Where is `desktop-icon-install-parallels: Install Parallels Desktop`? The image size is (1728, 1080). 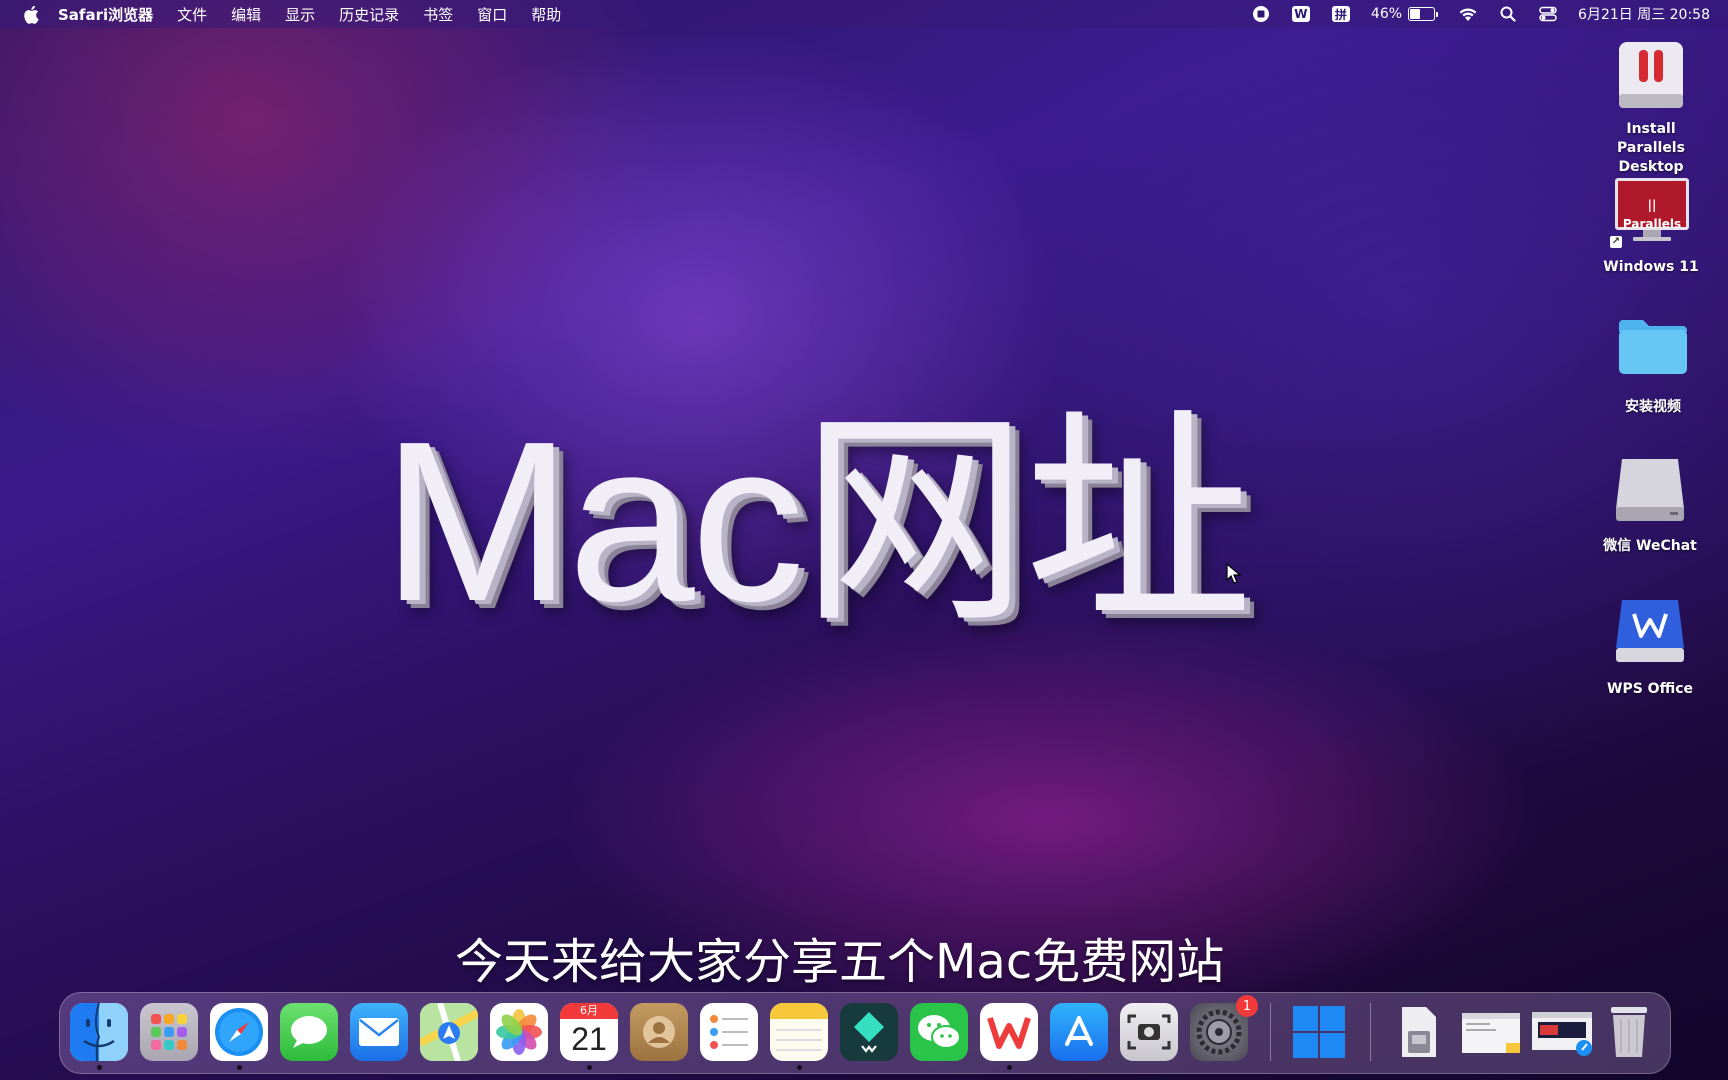 desktop-icon-install-parallels: Install Parallels Desktop is located at coordinates (1651, 107).